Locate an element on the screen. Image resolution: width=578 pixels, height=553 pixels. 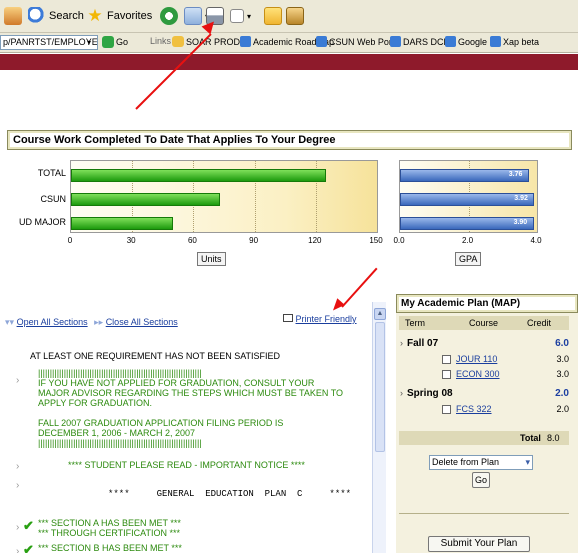
plan-total-row: Total 8.0 is located at coordinates (484, 438).